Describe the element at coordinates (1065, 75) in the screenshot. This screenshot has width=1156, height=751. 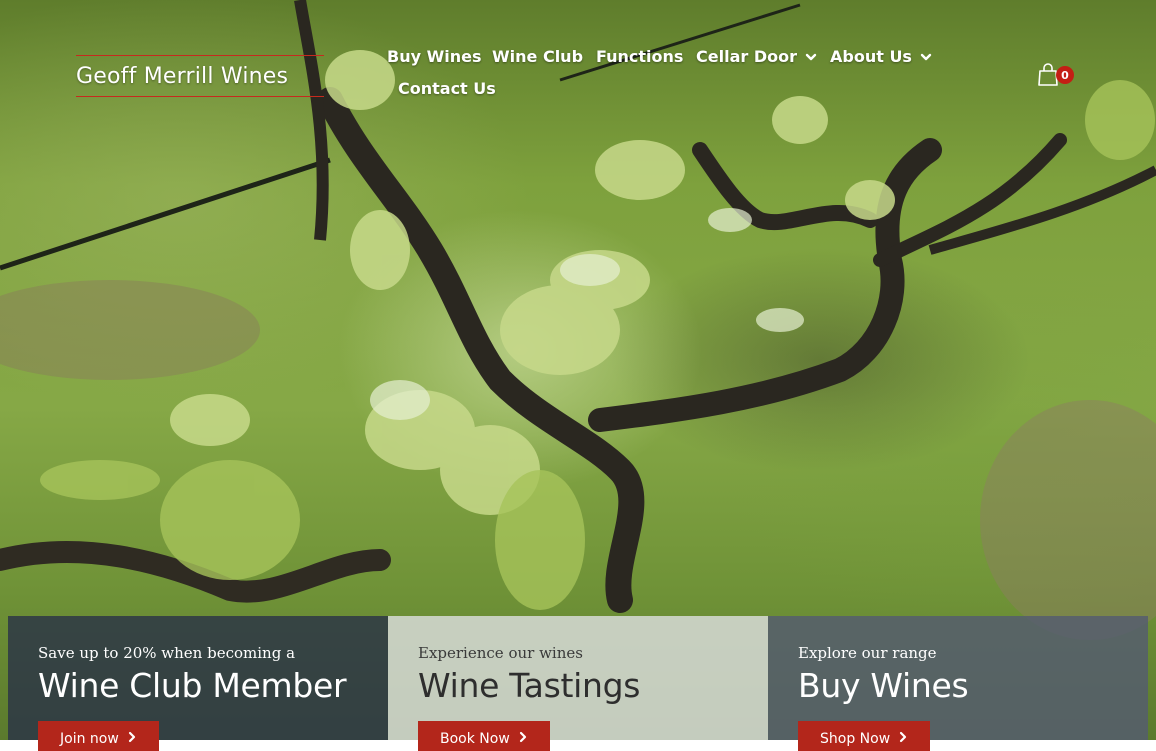
I see `cart-count-badge: 0` at that location.